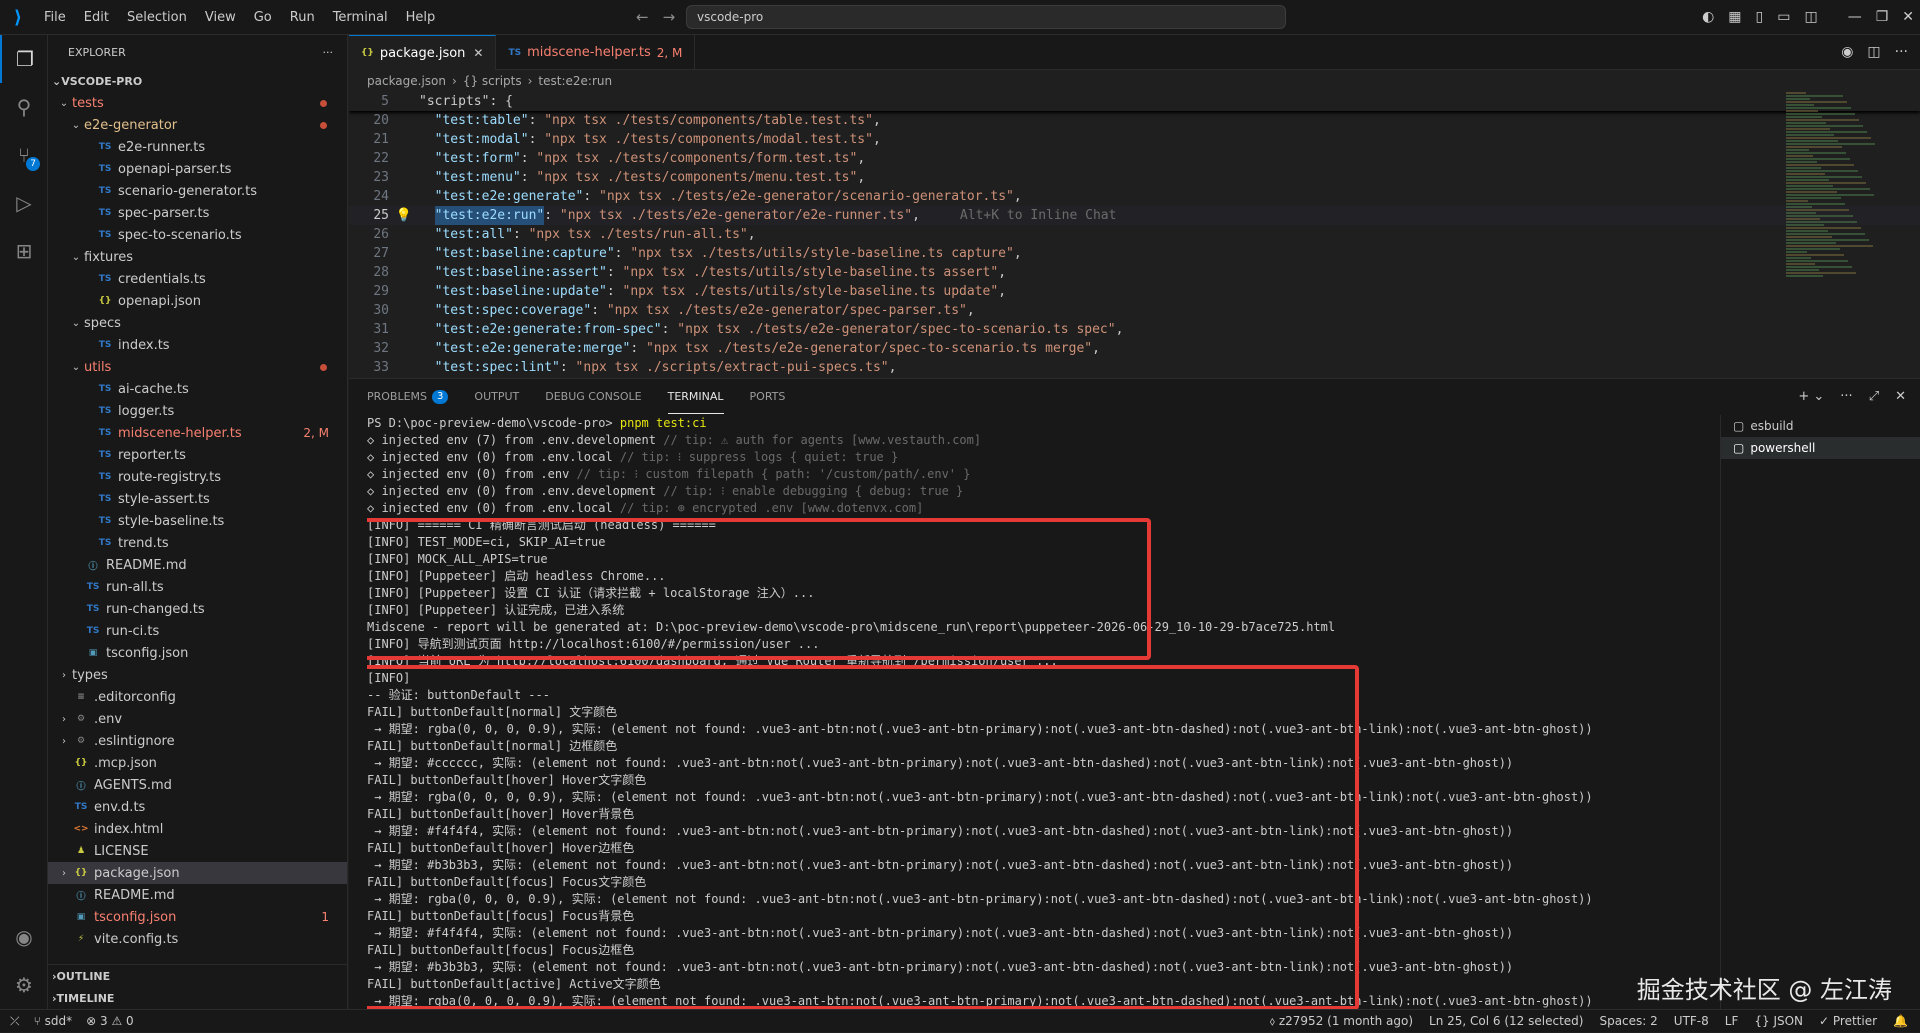  I want to click on status-item: ⬨ z27952 (1 month ago), so click(1341, 1021).